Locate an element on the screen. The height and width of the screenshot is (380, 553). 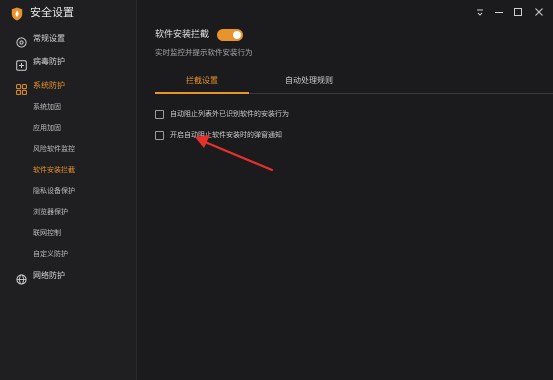
sub-item-label: 隐私设备保护 is located at coordinates (54, 191).